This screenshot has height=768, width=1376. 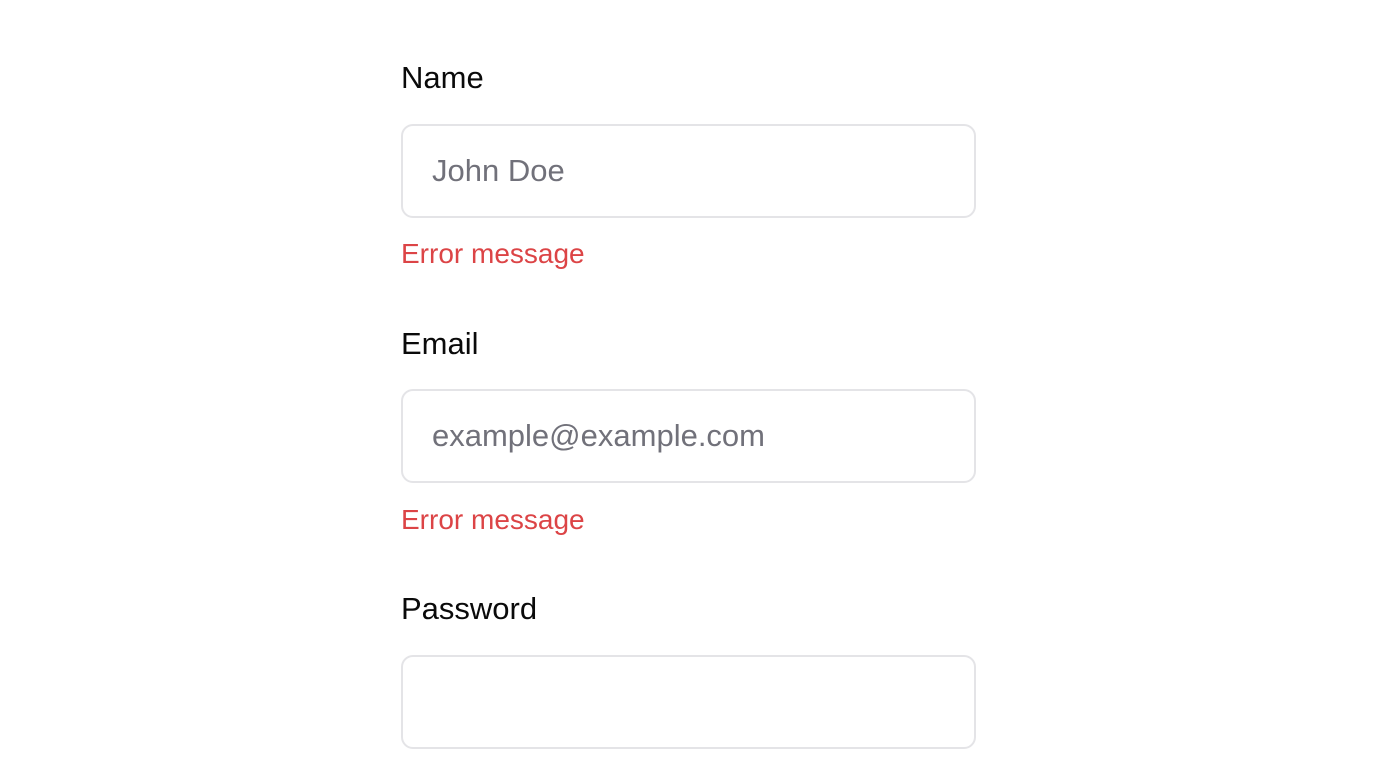 I want to click on email-input, so click(x=688, y=436).